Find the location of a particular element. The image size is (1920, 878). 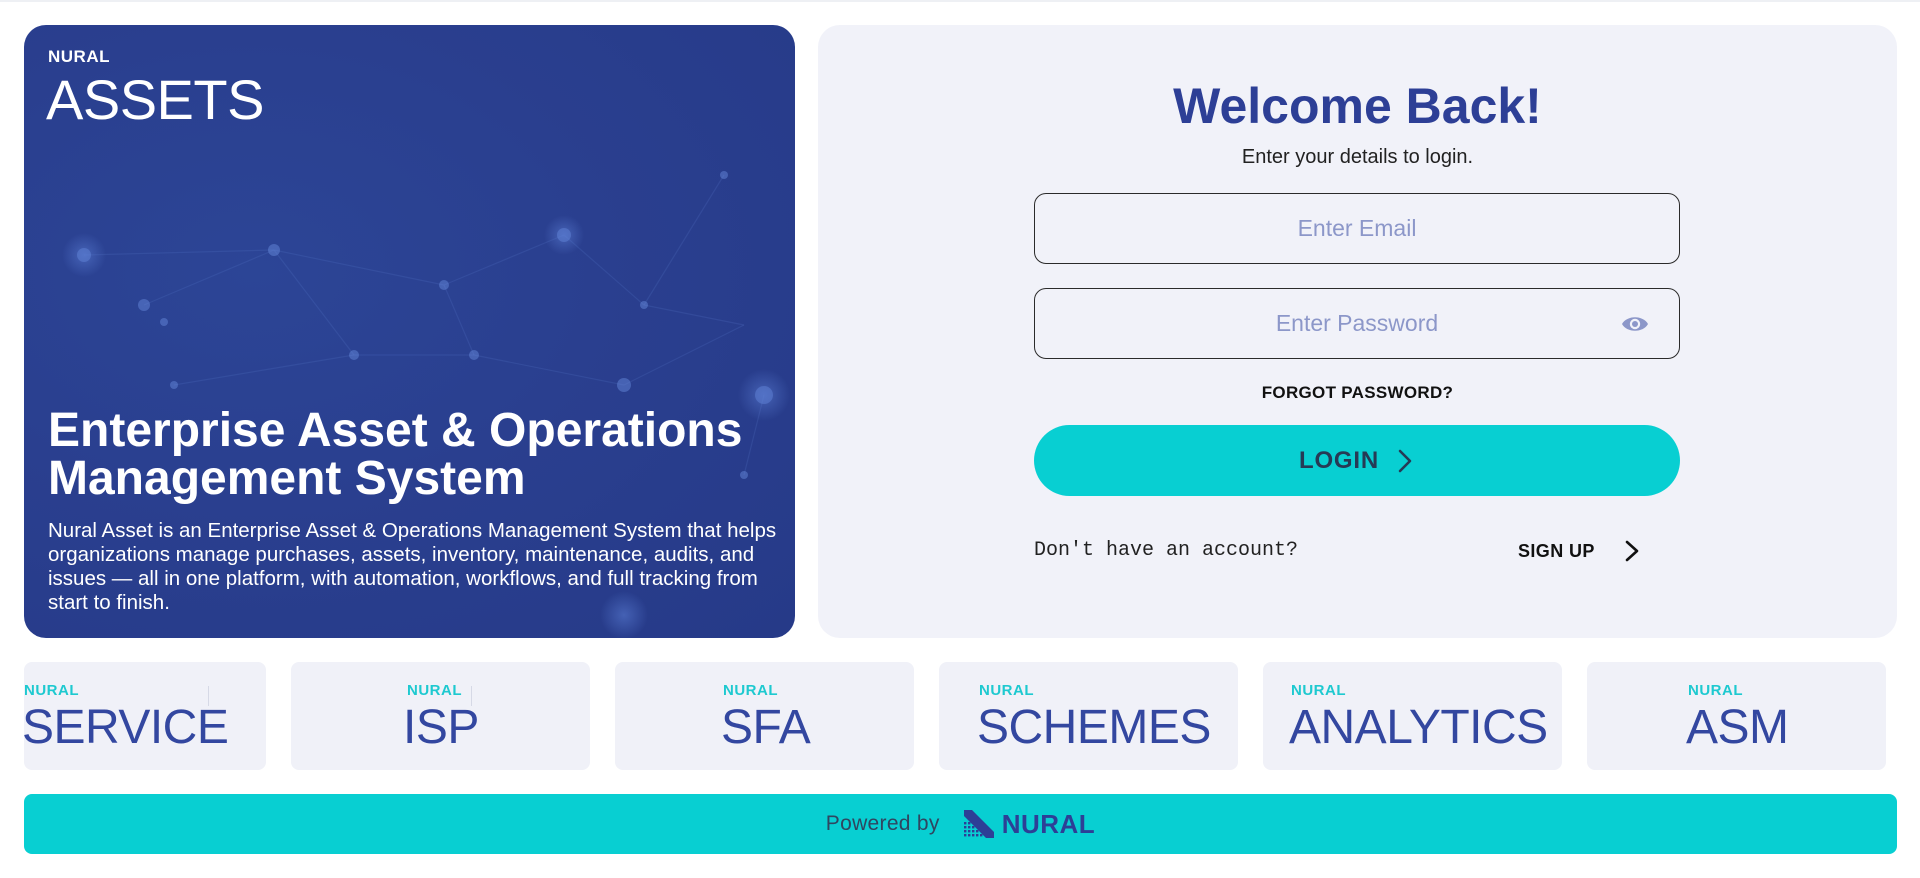

product-tile-schemes: NURAL SCHEMES is located at coordinates (1088, 716).